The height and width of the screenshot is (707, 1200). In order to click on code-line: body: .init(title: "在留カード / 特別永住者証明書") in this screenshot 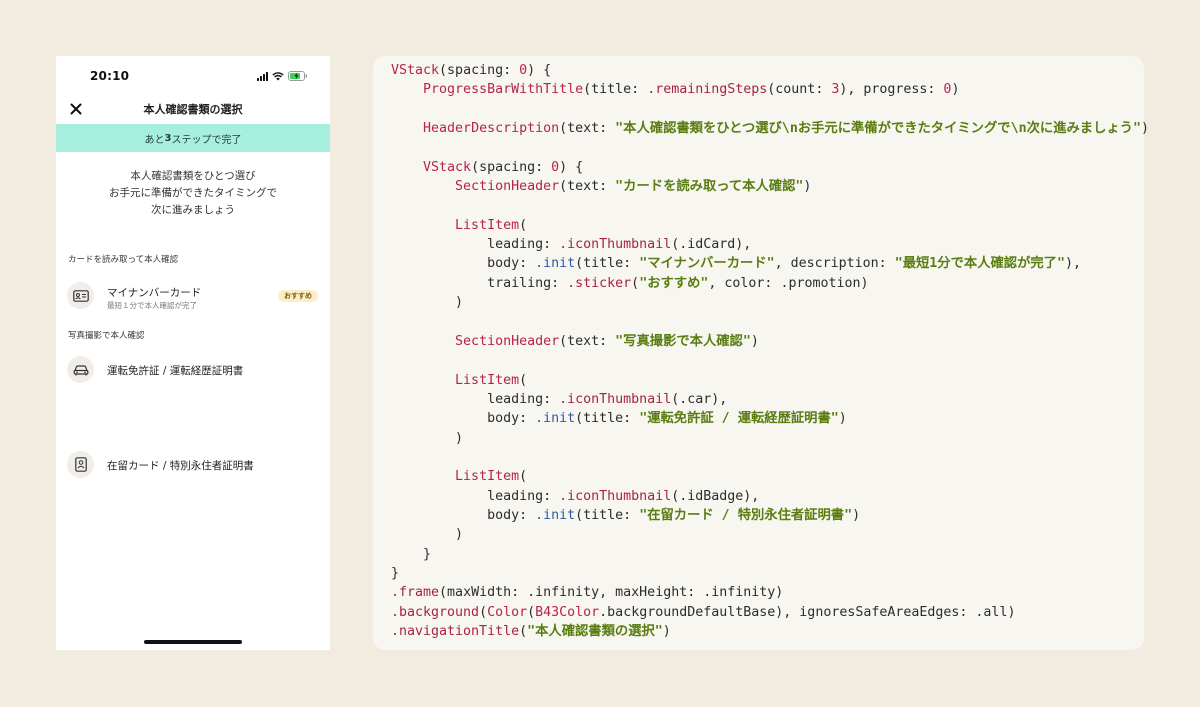, I will do `click(770, 515)`.